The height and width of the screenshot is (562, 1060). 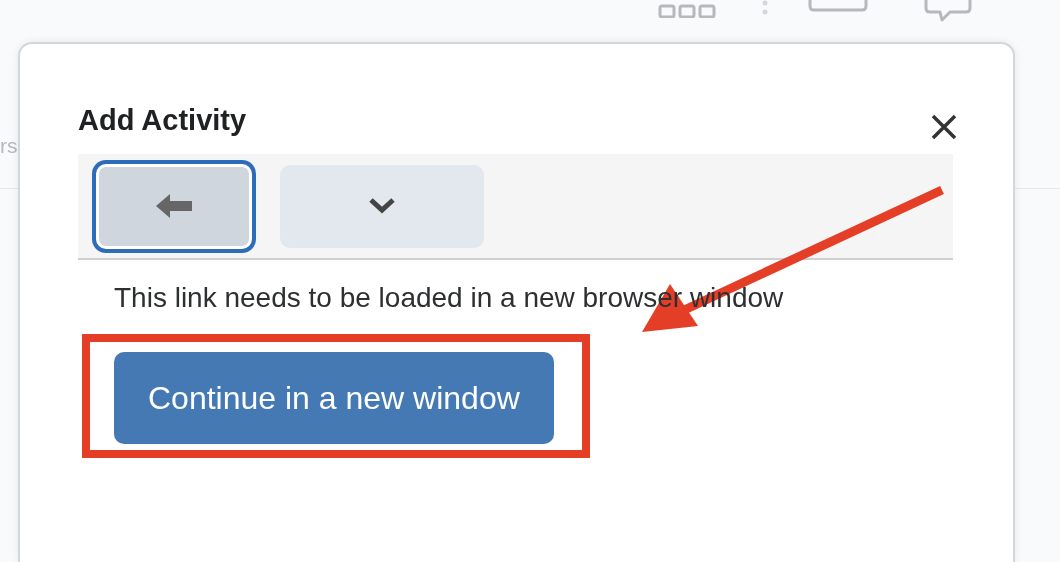 I want to click on chevron-down-icon, so click(x=382, y=206).